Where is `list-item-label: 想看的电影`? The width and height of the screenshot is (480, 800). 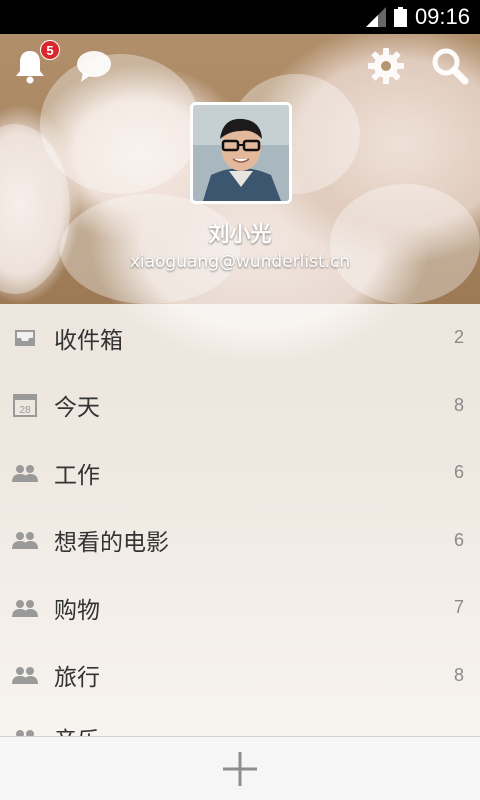
list-item-label: 想看的电影 is located at coordinates (111, 543).